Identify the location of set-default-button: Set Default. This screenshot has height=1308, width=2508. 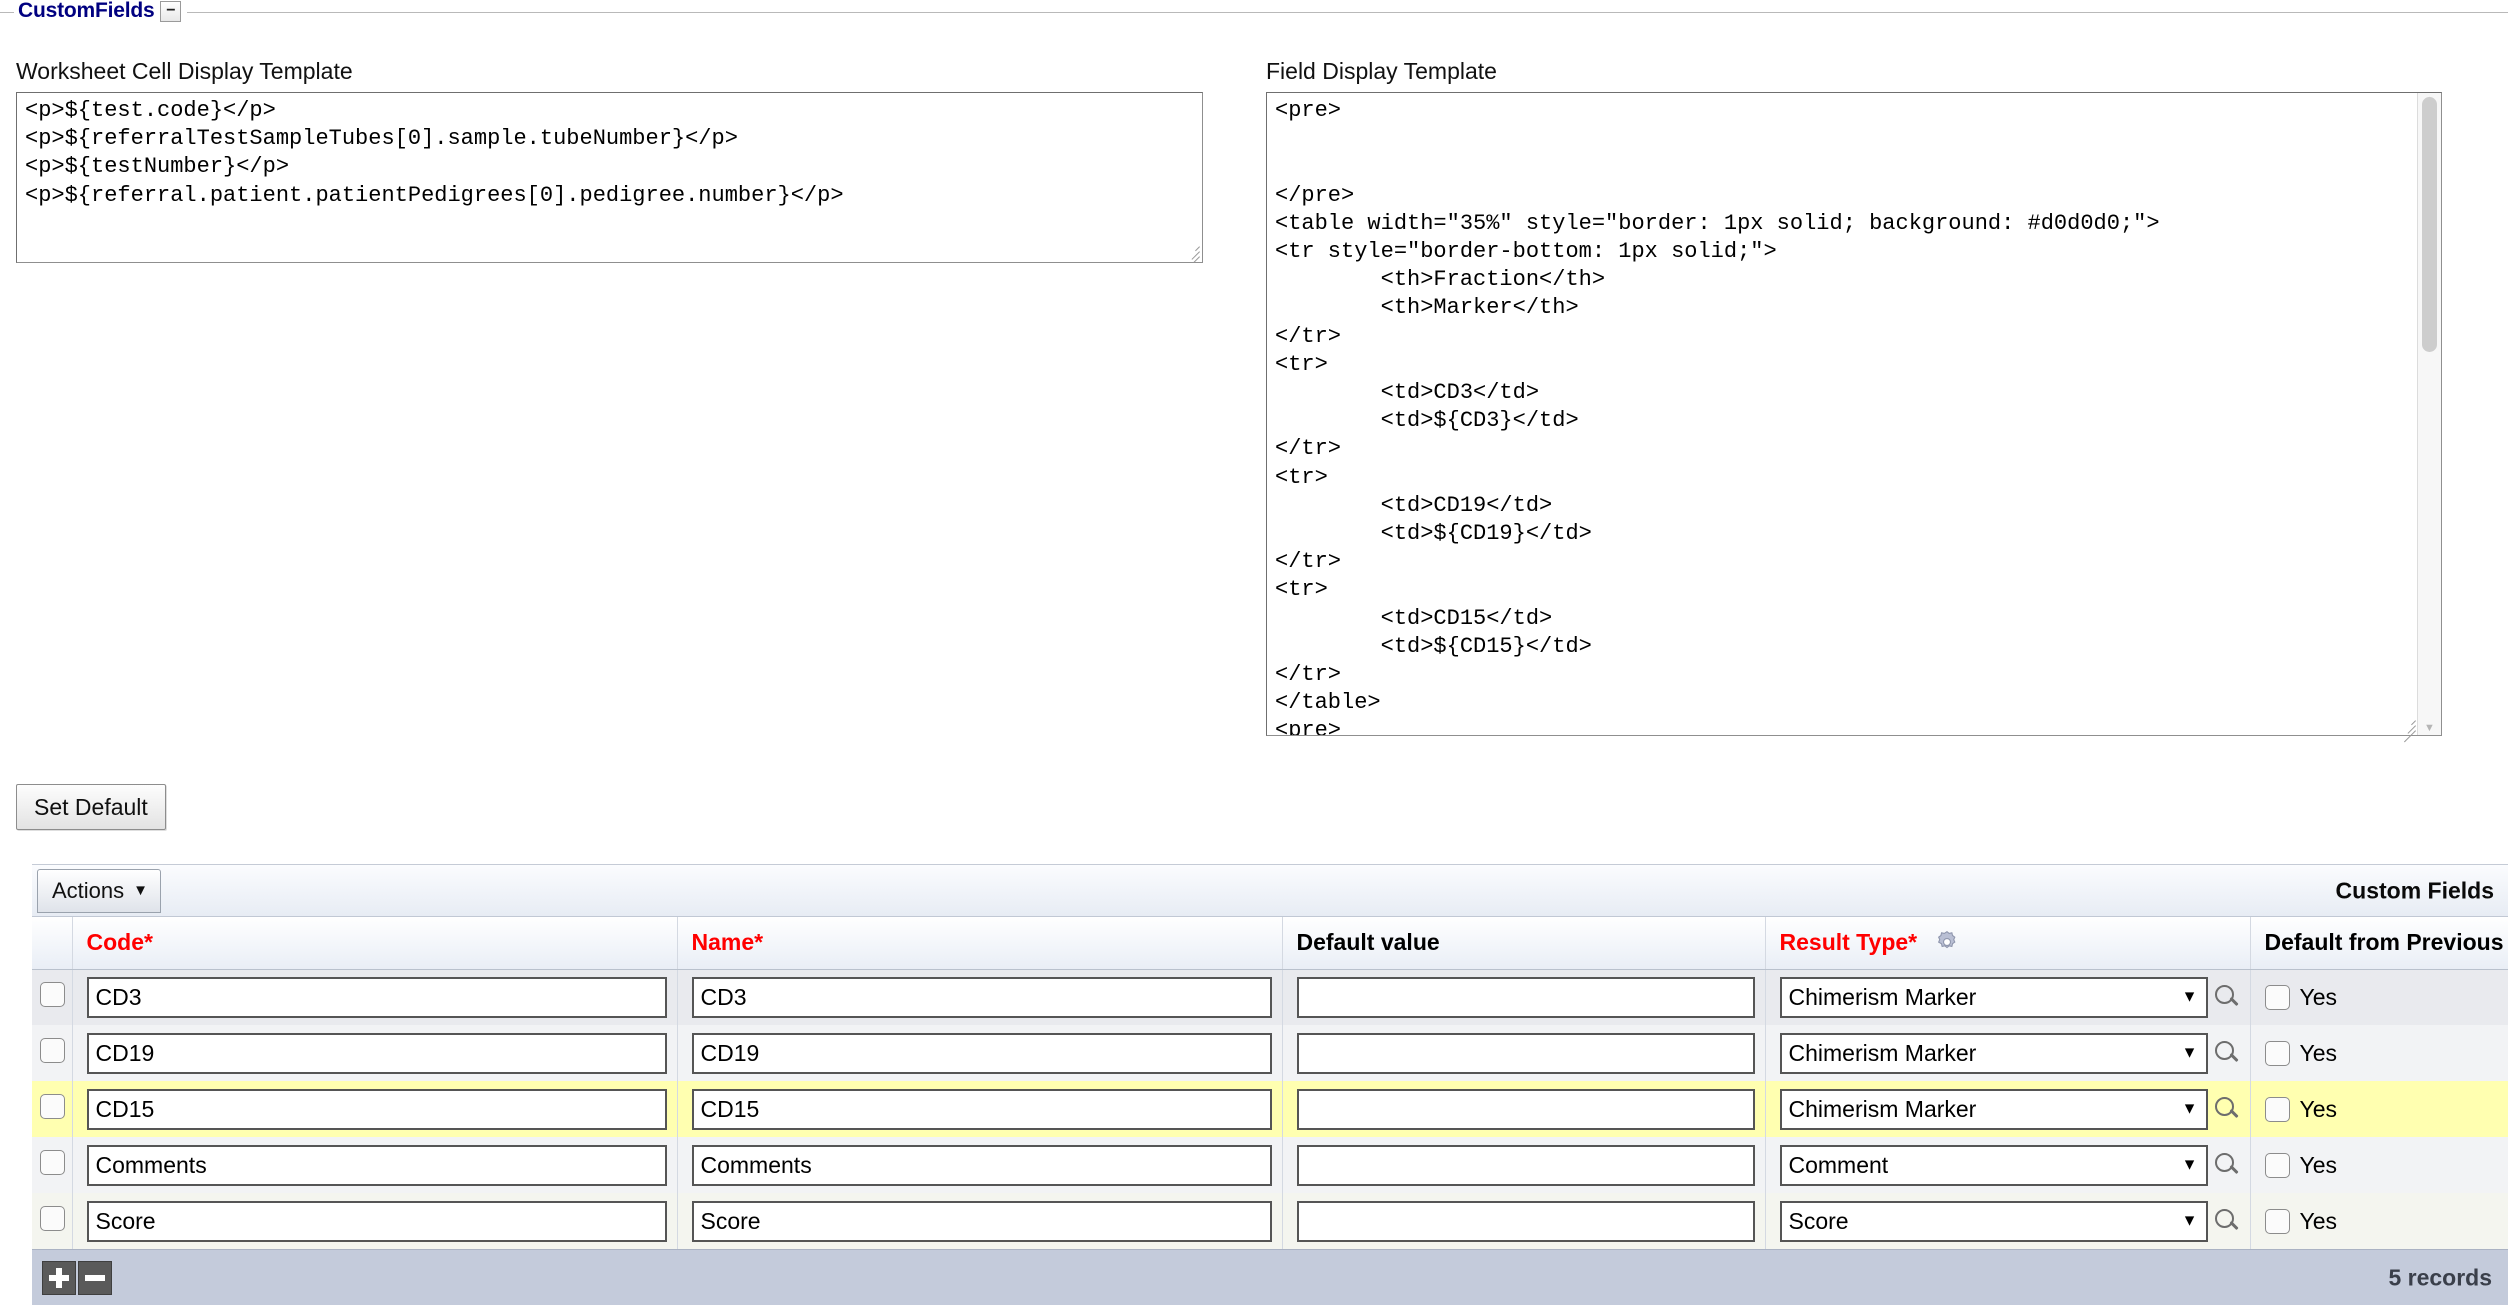
(91, 807).